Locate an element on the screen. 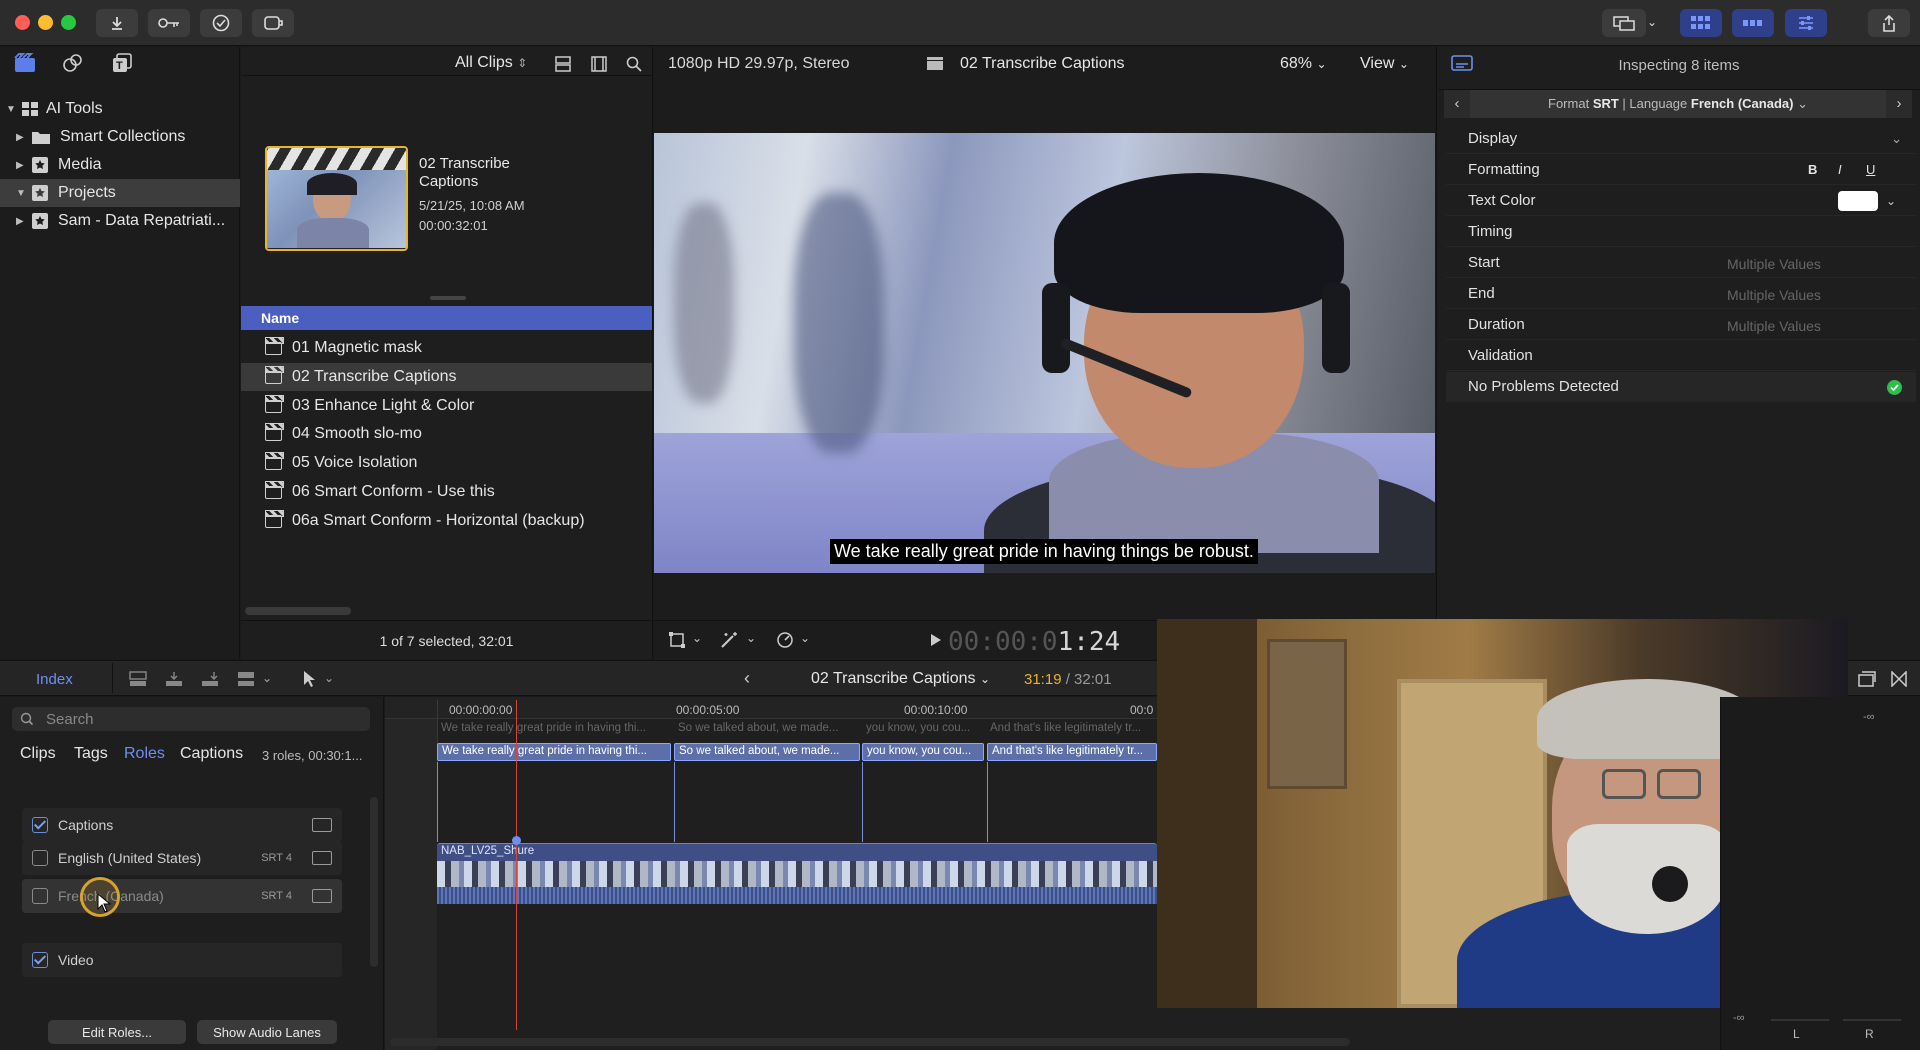  playhead is located at coordinates (516, 865).